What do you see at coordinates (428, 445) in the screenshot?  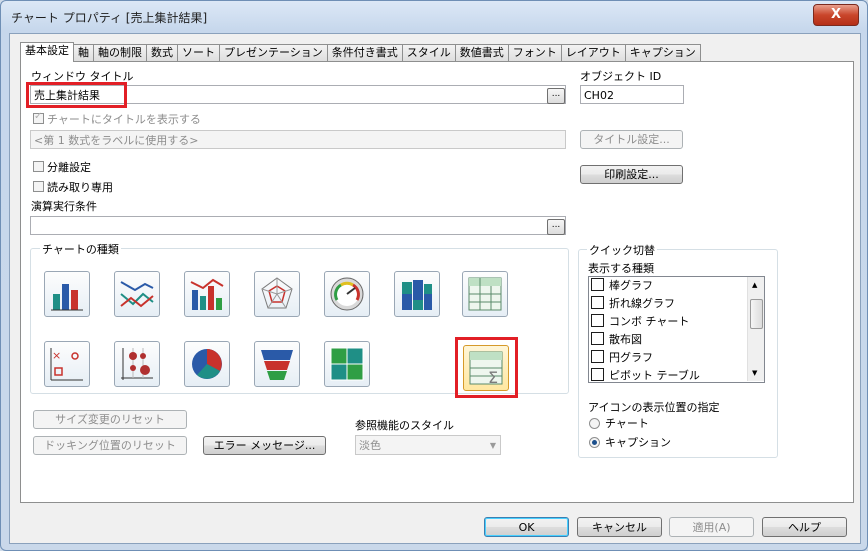 I see `reference-style-select: 淡色 ▼` at bounding box center [428, 445].